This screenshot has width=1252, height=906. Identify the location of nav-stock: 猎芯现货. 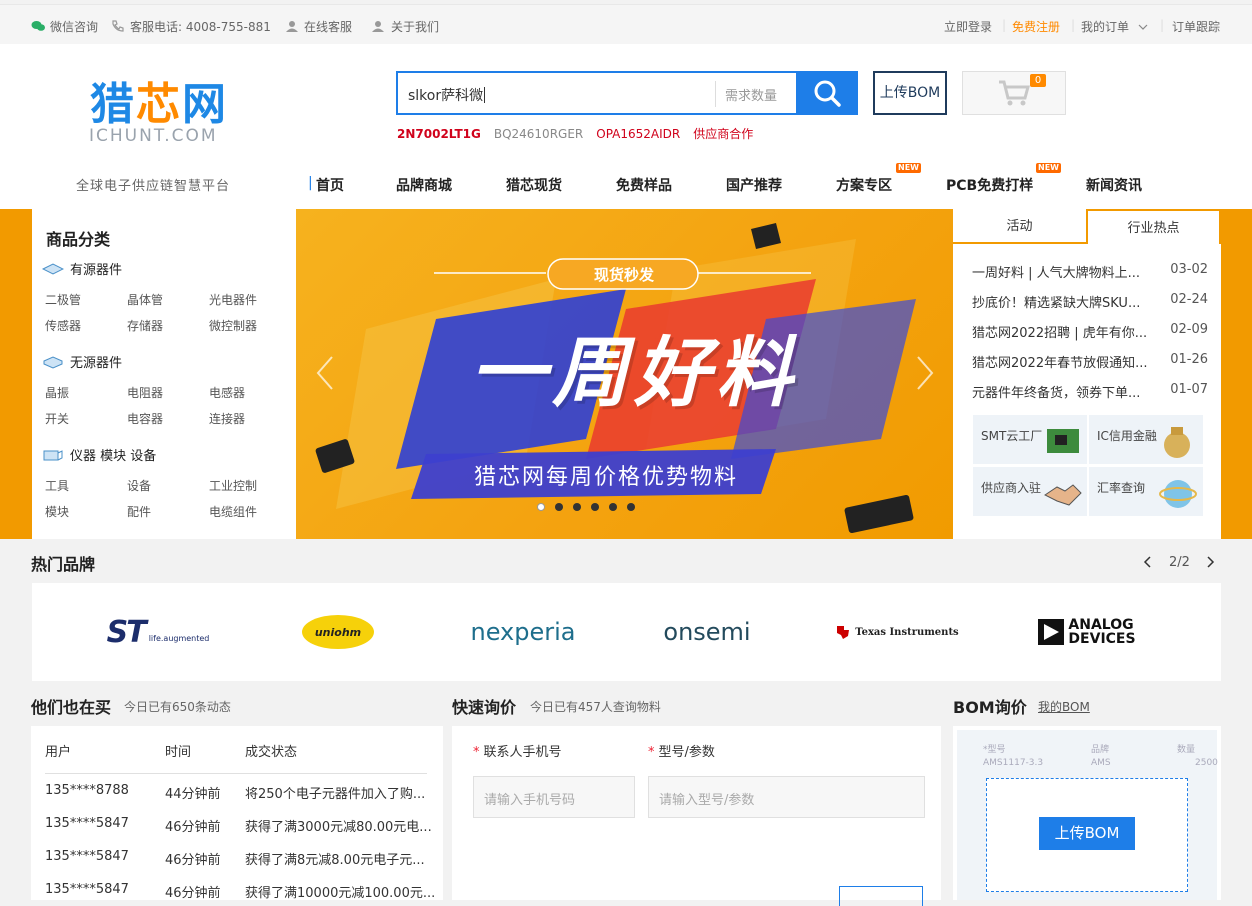
(534, 185).